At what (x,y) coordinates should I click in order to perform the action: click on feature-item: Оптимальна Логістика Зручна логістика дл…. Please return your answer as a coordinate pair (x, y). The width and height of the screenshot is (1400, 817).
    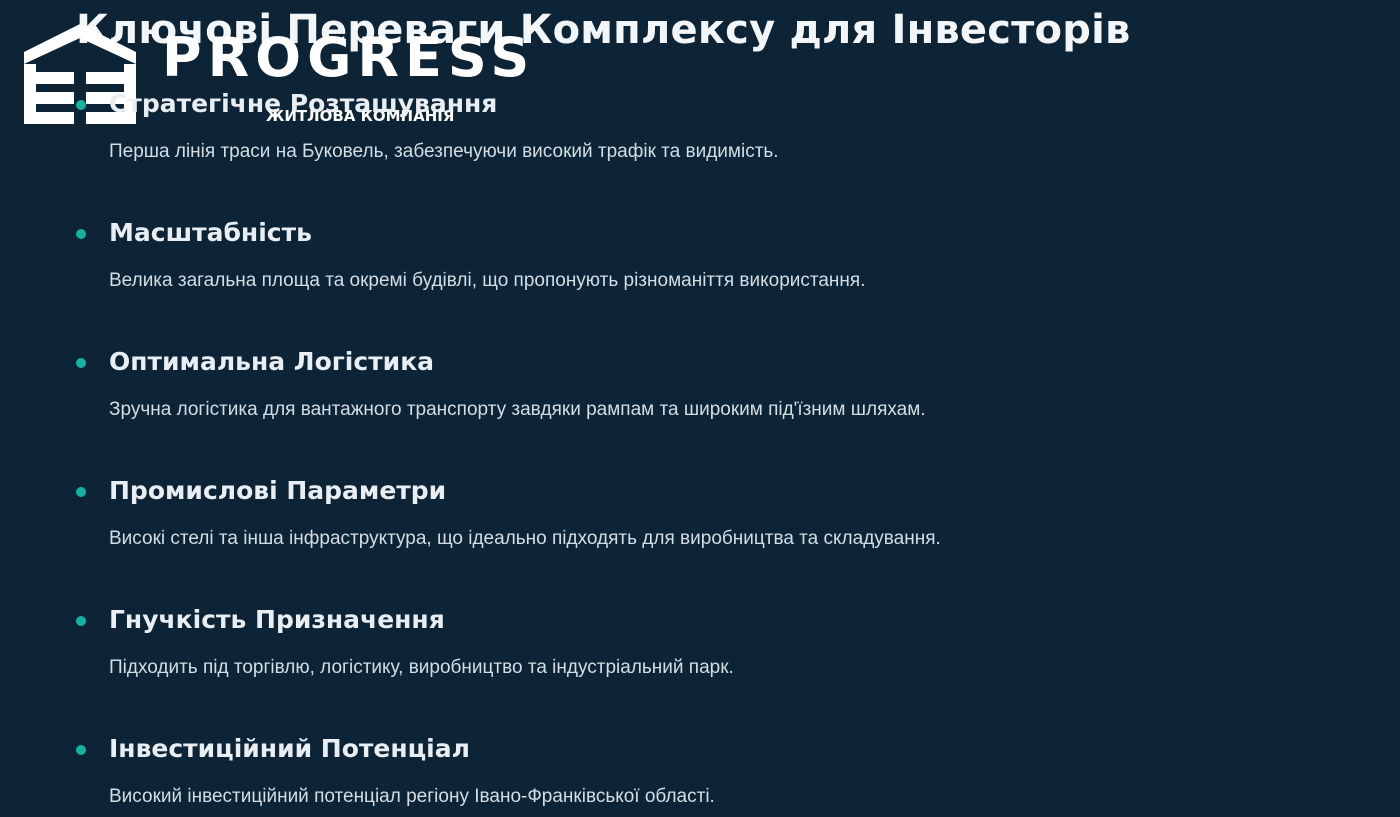
    Looking at the image, I should click on (672, 404).